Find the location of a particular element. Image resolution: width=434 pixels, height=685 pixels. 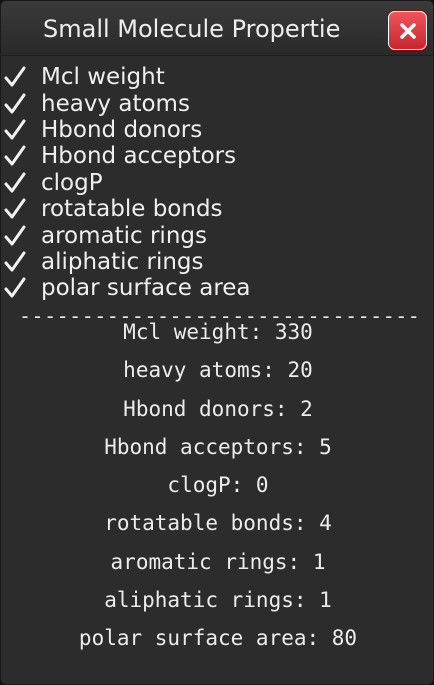

checkbox-mcl-weight is located at coordinates (17, 77).